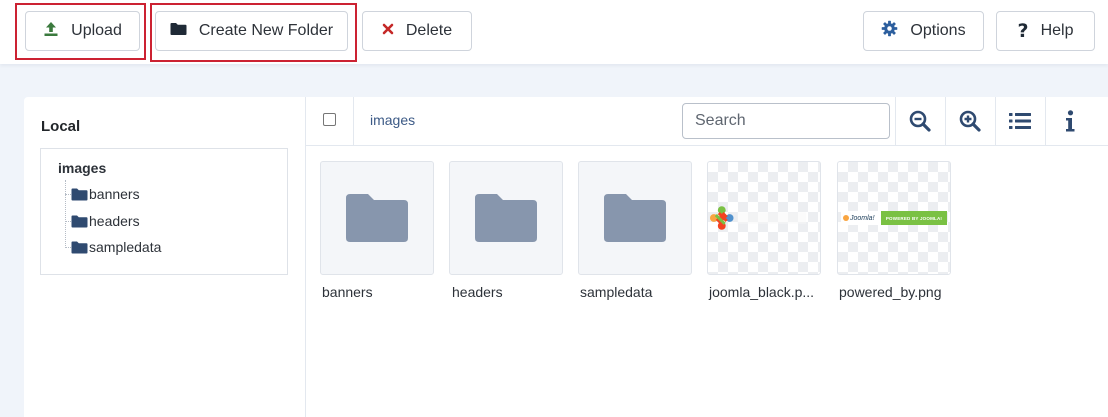  I want to click on options-label: Options, so click(938, 30).